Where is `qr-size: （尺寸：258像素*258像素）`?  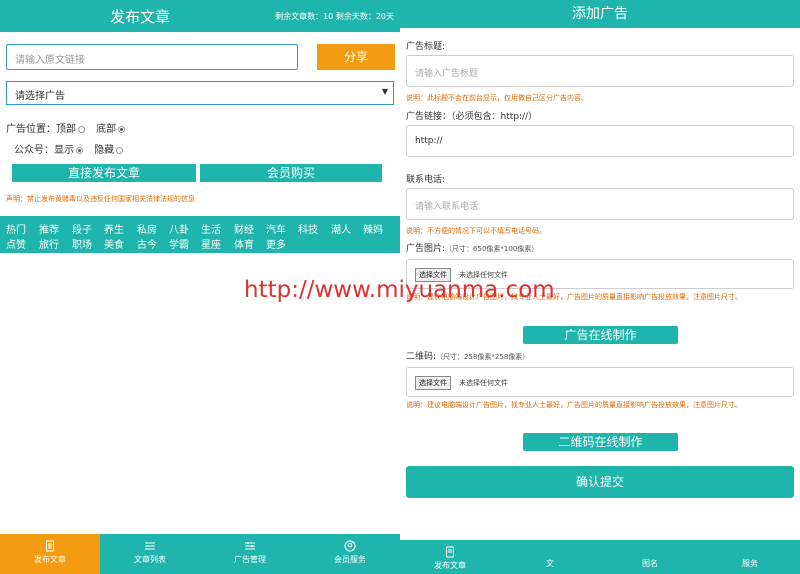
qr-size: （尺寸：258像素*258像素） is located at coordinates (483, 357).